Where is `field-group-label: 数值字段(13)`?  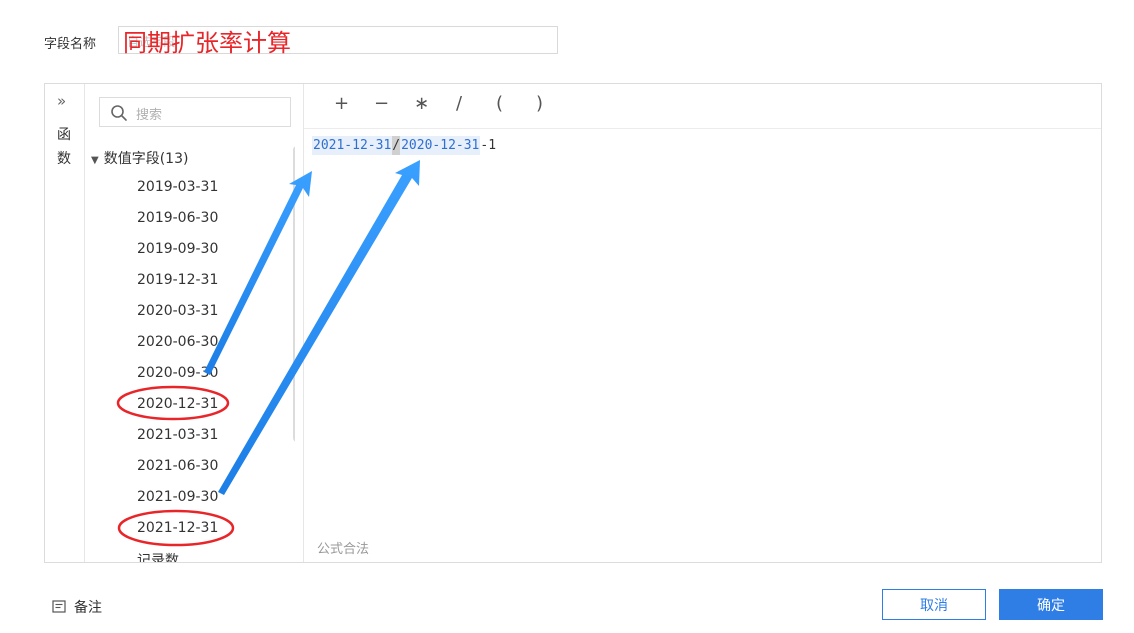 field-group-label: 数值字段(13) is located at coordinates (146, 159).